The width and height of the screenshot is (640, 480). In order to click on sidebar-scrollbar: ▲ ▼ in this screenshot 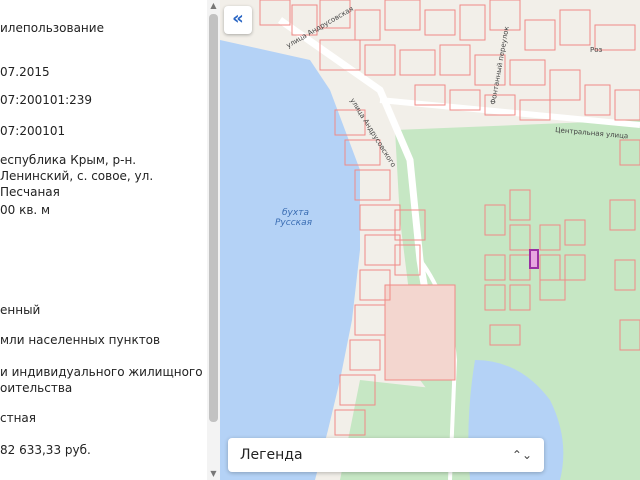, I will do `click(213, 240)`.